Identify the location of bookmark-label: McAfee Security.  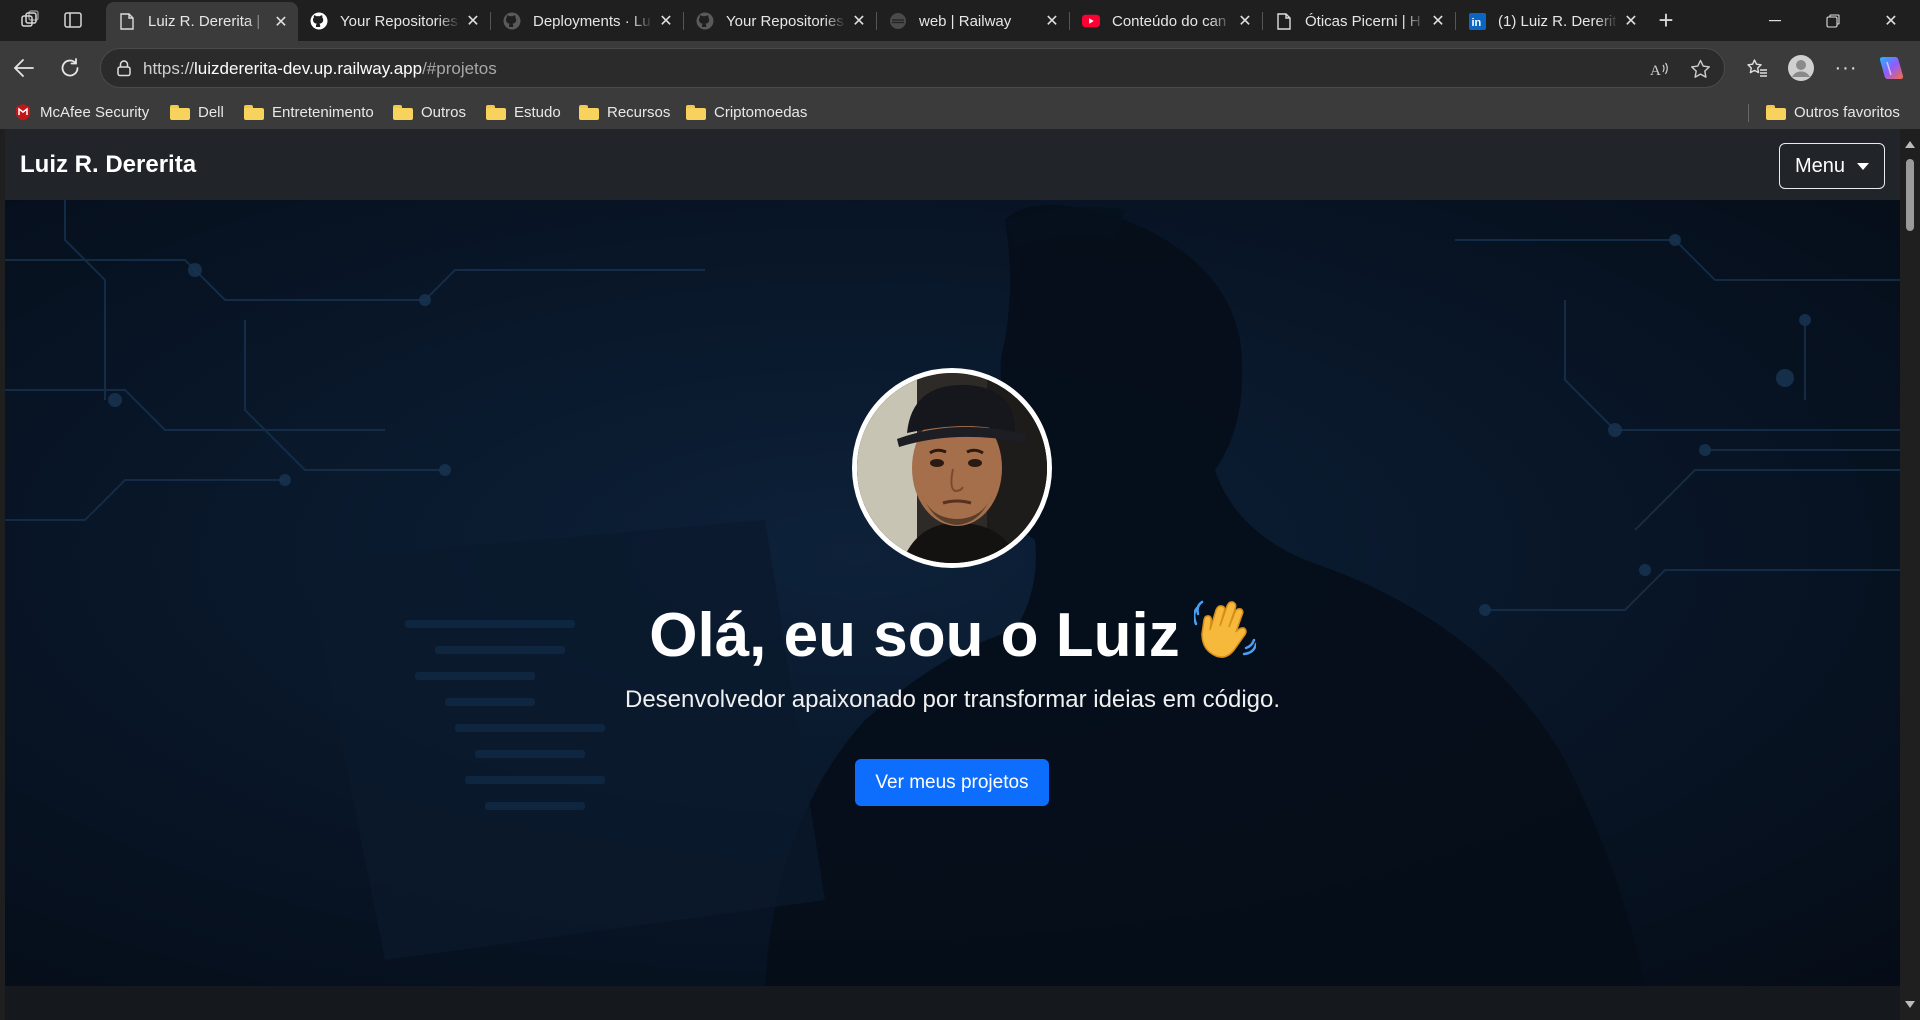
(95, 112).